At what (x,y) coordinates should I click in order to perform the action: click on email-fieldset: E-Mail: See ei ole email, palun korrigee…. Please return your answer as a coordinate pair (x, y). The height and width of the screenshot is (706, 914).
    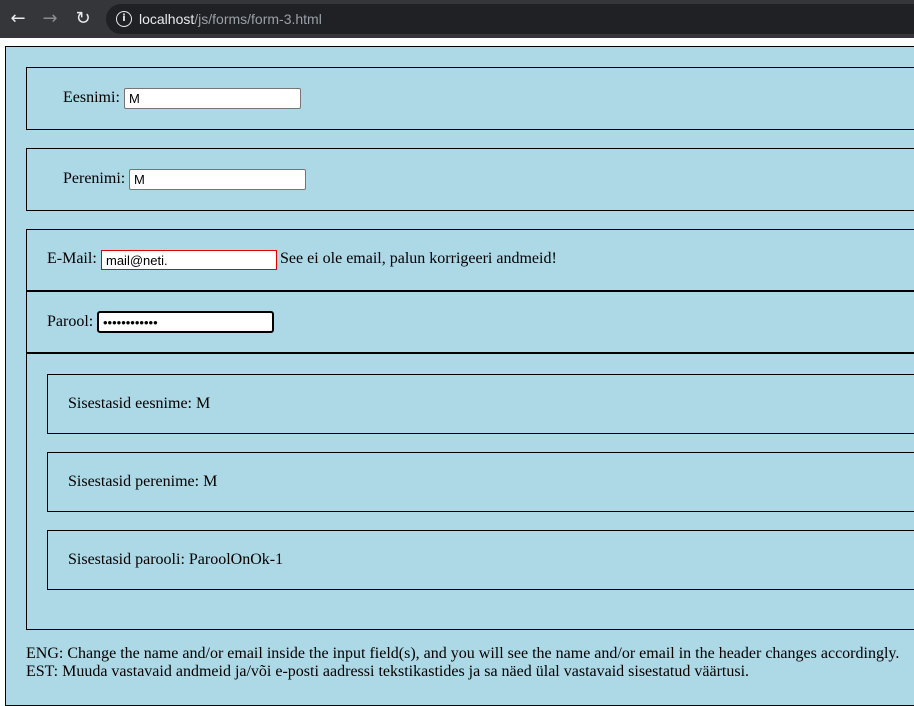
    Looking at the image, I should click on (470, 260).